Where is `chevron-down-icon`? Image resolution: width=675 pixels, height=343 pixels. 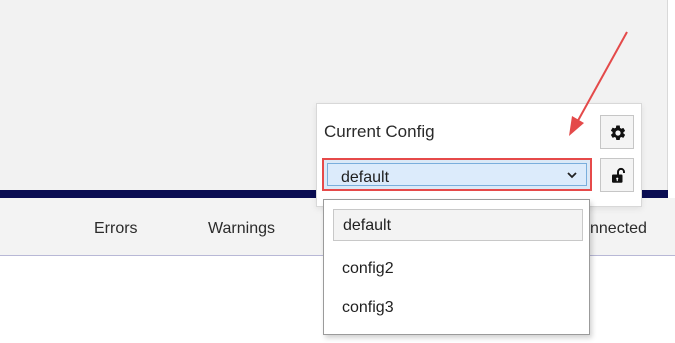 chevron-down-icon is located at coordinates (572, 175).